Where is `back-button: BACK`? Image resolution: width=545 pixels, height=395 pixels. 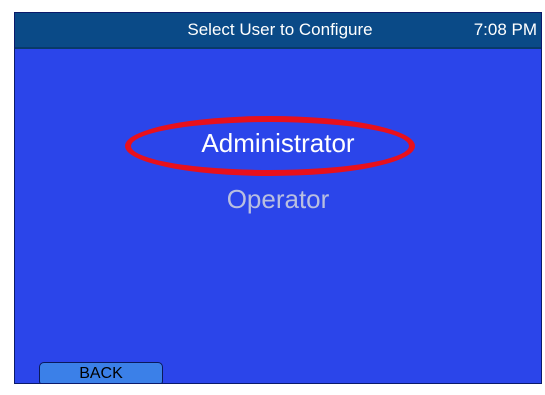 back-button: BACK is located at coordinates (101, 372).